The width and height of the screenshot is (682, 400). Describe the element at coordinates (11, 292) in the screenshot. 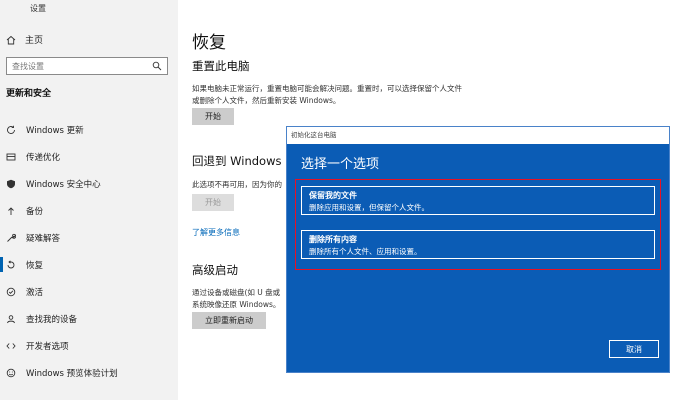

I see `check-circle-icon` at that location.